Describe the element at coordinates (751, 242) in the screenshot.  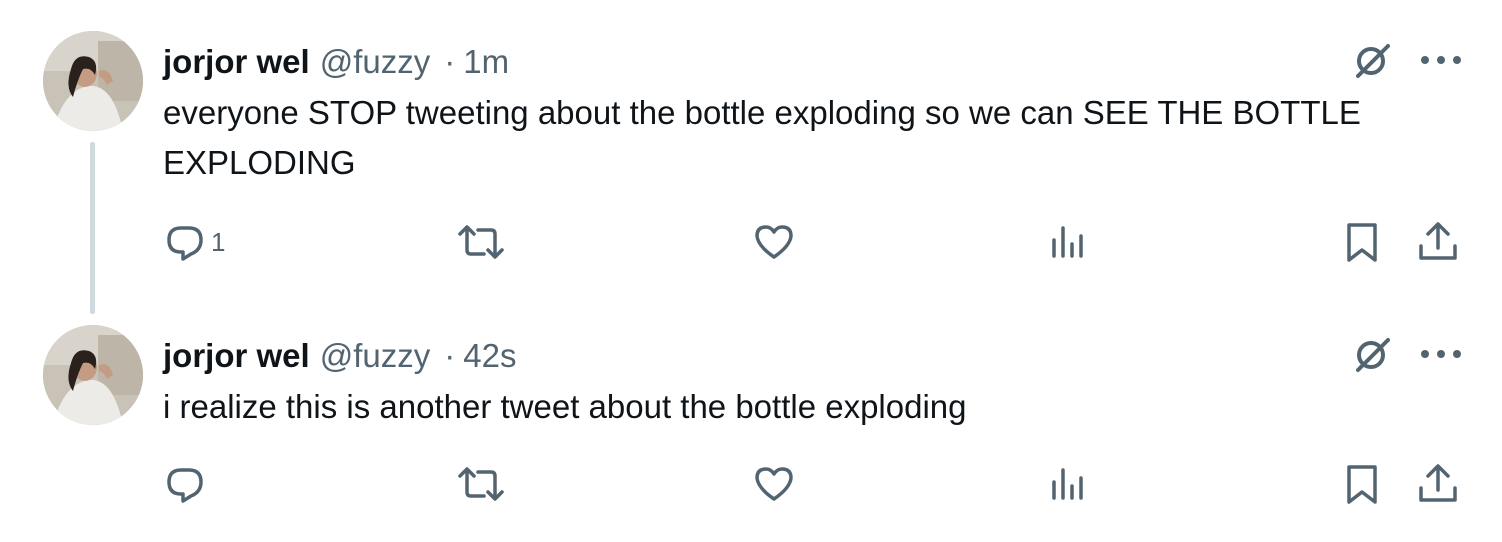
I see `tweet-actions: 1` at that location.